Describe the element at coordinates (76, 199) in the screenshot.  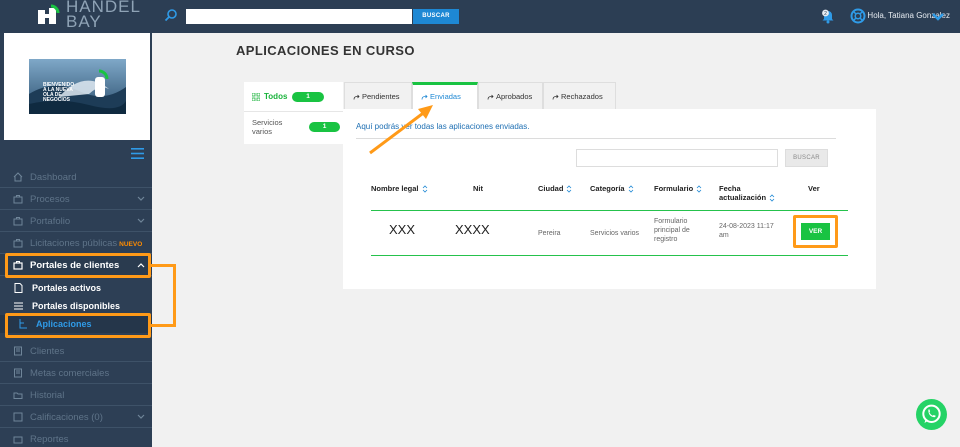
I see `sidebar-item-procesos: Procesos` at that location.